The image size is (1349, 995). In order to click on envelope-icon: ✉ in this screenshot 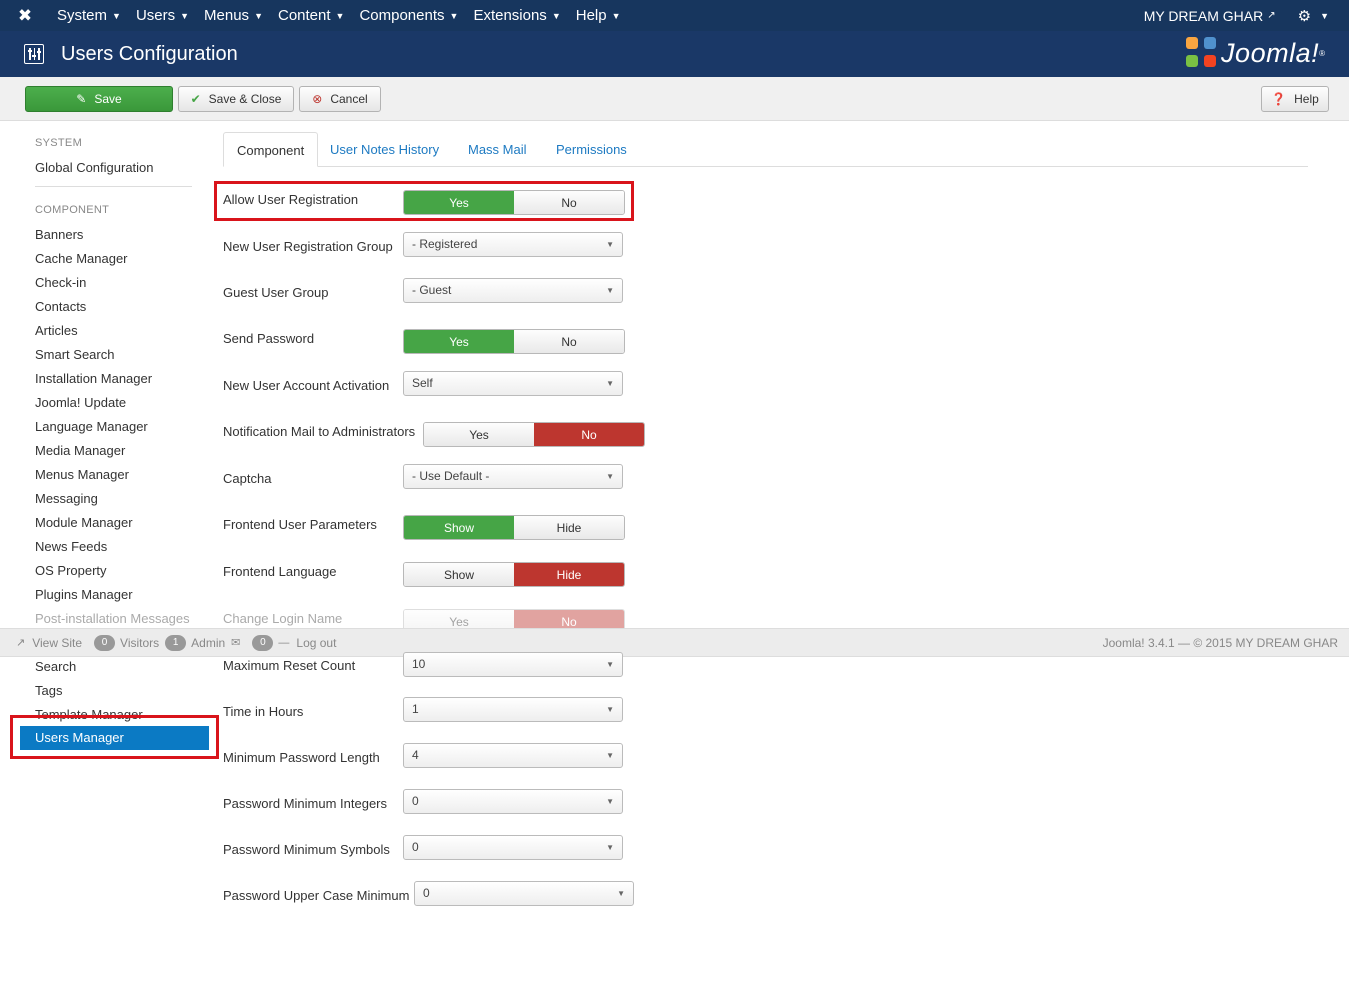, I will do `click(236, 643)`.